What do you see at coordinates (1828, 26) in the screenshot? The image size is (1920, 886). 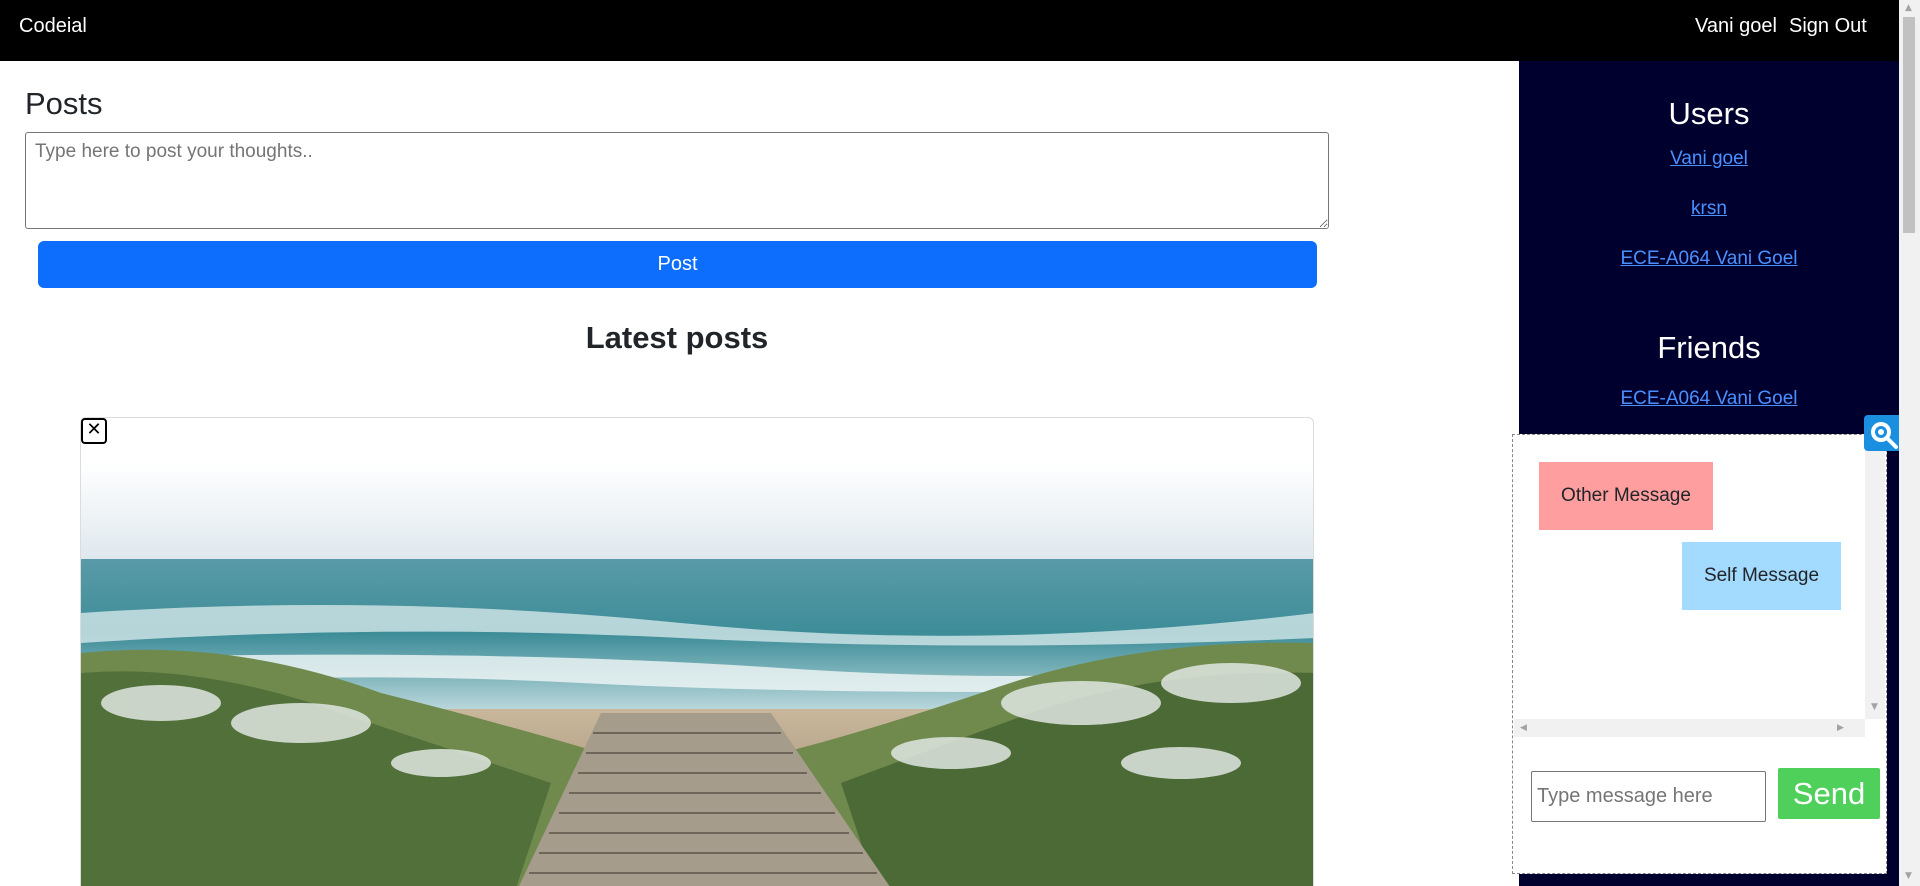 I see `sign-out-link: Sign Out` at bounding box center [1828, 26].